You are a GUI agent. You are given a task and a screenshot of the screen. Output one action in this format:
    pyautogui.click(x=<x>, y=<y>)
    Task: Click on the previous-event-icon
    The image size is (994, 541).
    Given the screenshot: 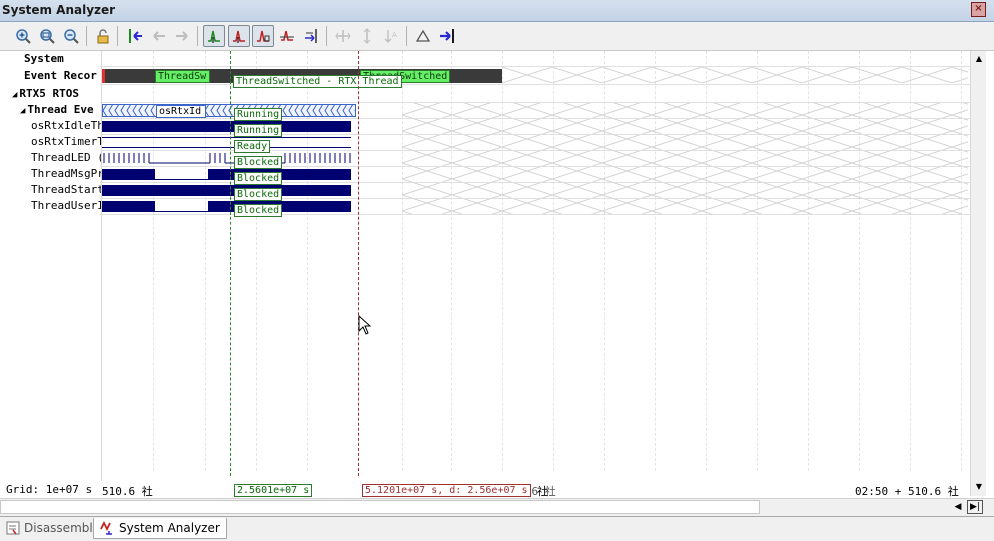 What is the action you would take?
    pyautogui.click(x=158, y=35)
    